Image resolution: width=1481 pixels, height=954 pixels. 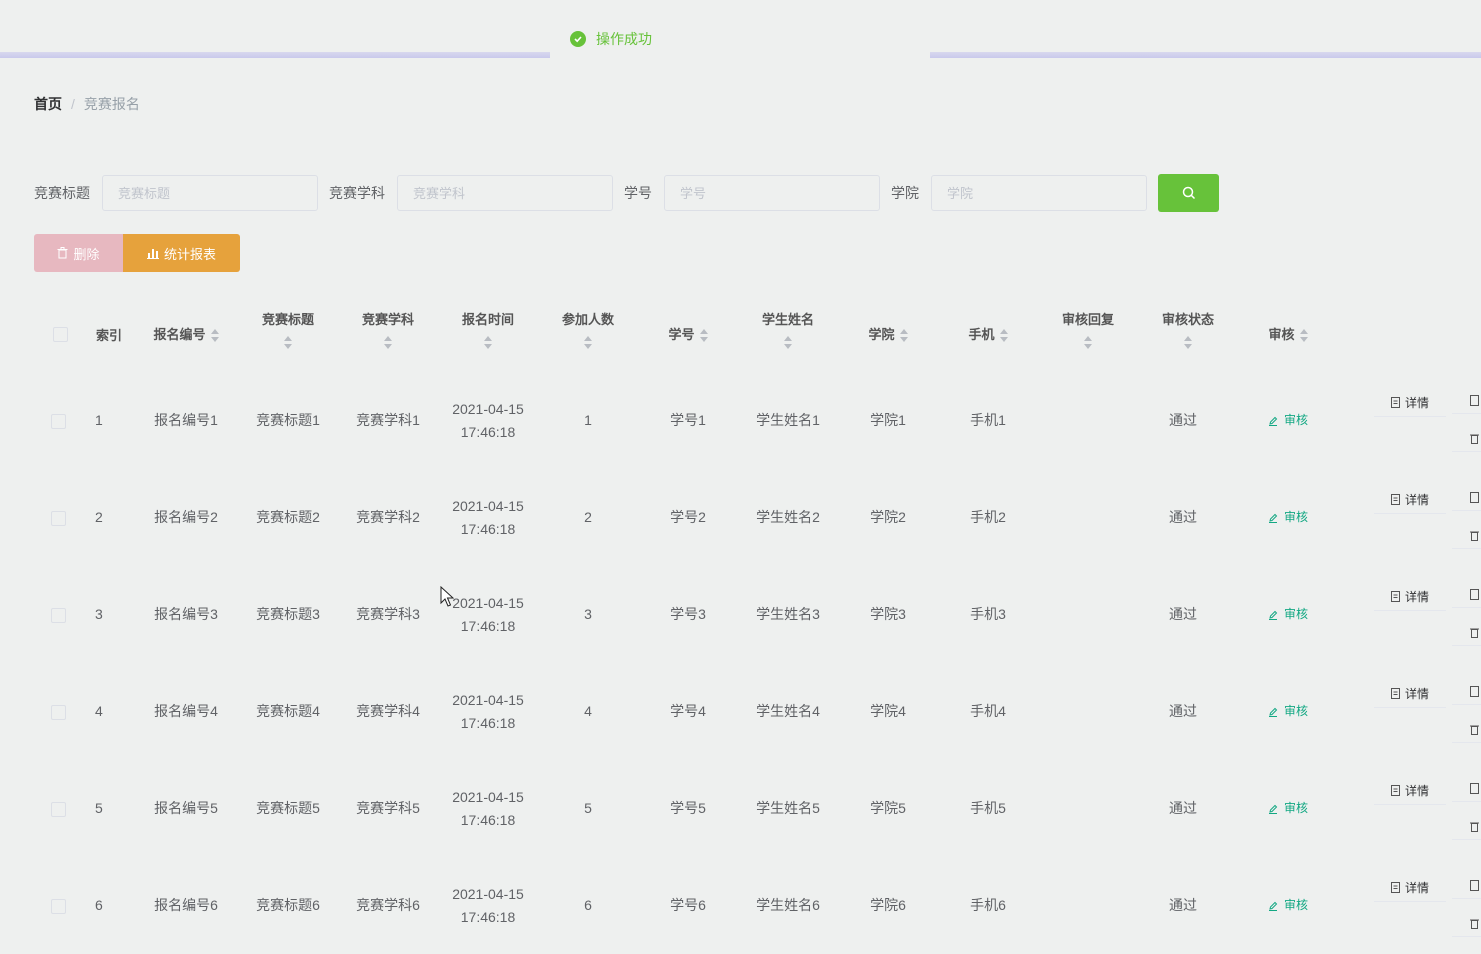 What do you see at coordinates (888, 333) in the screenshot?
I see `column-header-college: 学院` at bounding box center [888, 333].